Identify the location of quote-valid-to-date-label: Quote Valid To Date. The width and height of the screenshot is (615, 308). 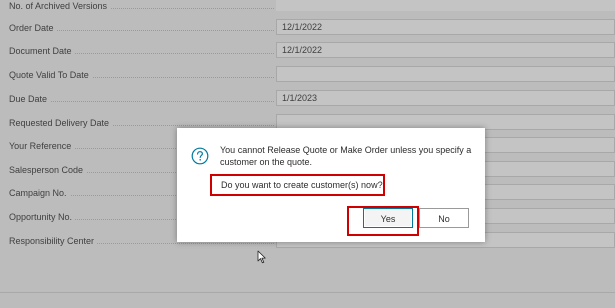
(141, 75).